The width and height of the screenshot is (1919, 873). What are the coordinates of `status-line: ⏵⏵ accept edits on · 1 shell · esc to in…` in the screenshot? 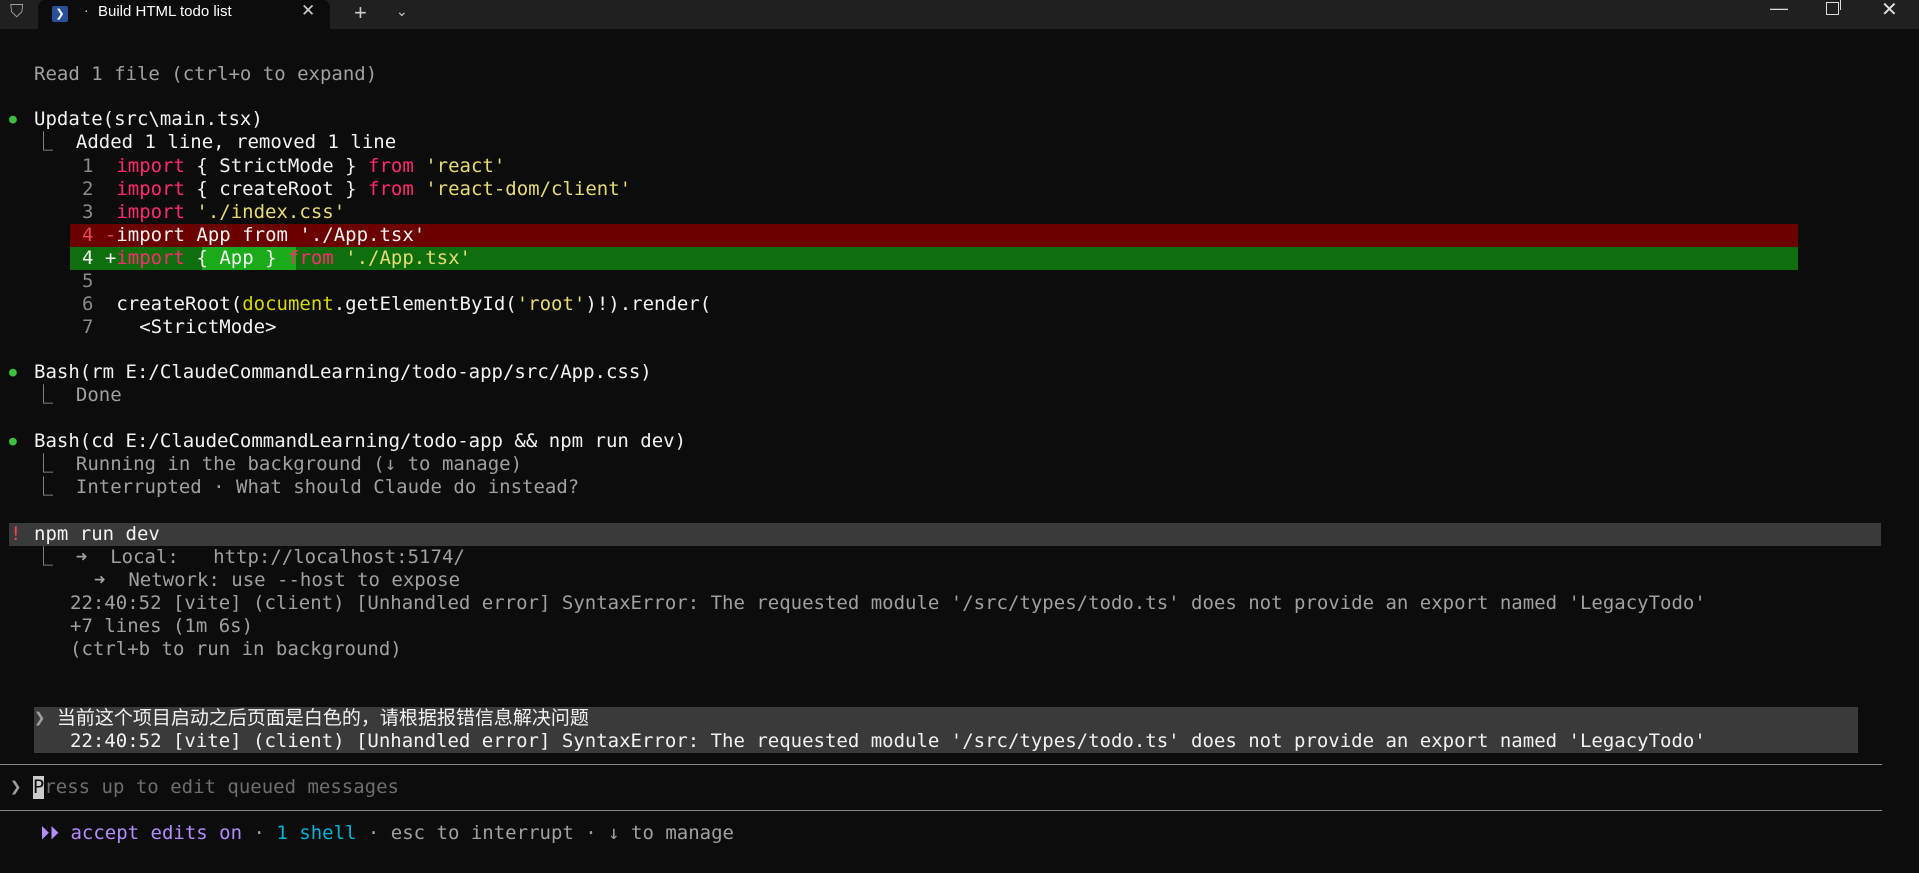 It's located at (387, 833).